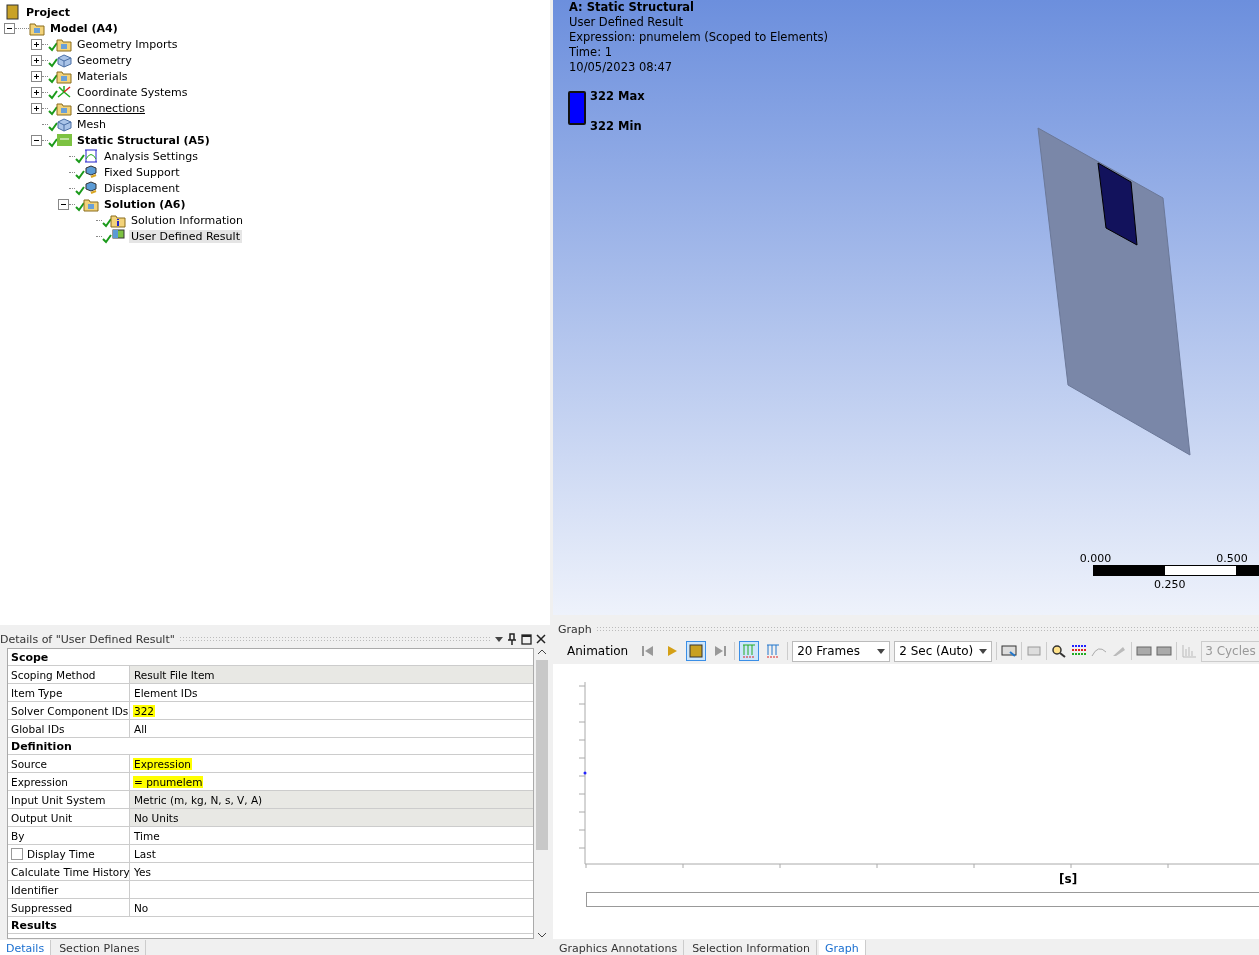  What do you see at coordinates (542, 935) in the screenshot?
I see `chevron-down-icon` at bounding box center [542, 935].